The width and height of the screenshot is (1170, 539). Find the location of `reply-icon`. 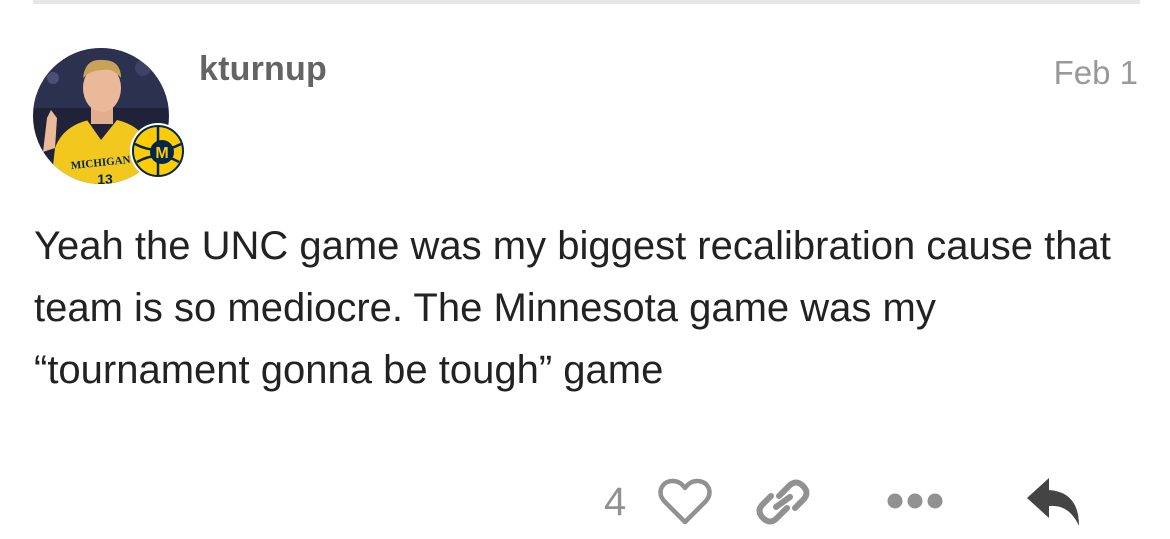

reply-icon is located at coordinates (1054, 504).